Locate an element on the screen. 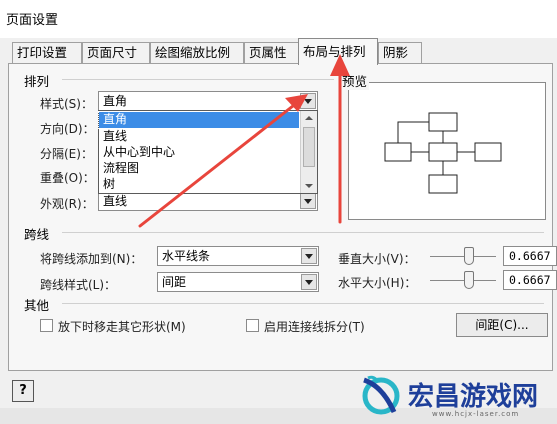  horizontal-size-input: 0.6667 is located at coordinates (530, 280).